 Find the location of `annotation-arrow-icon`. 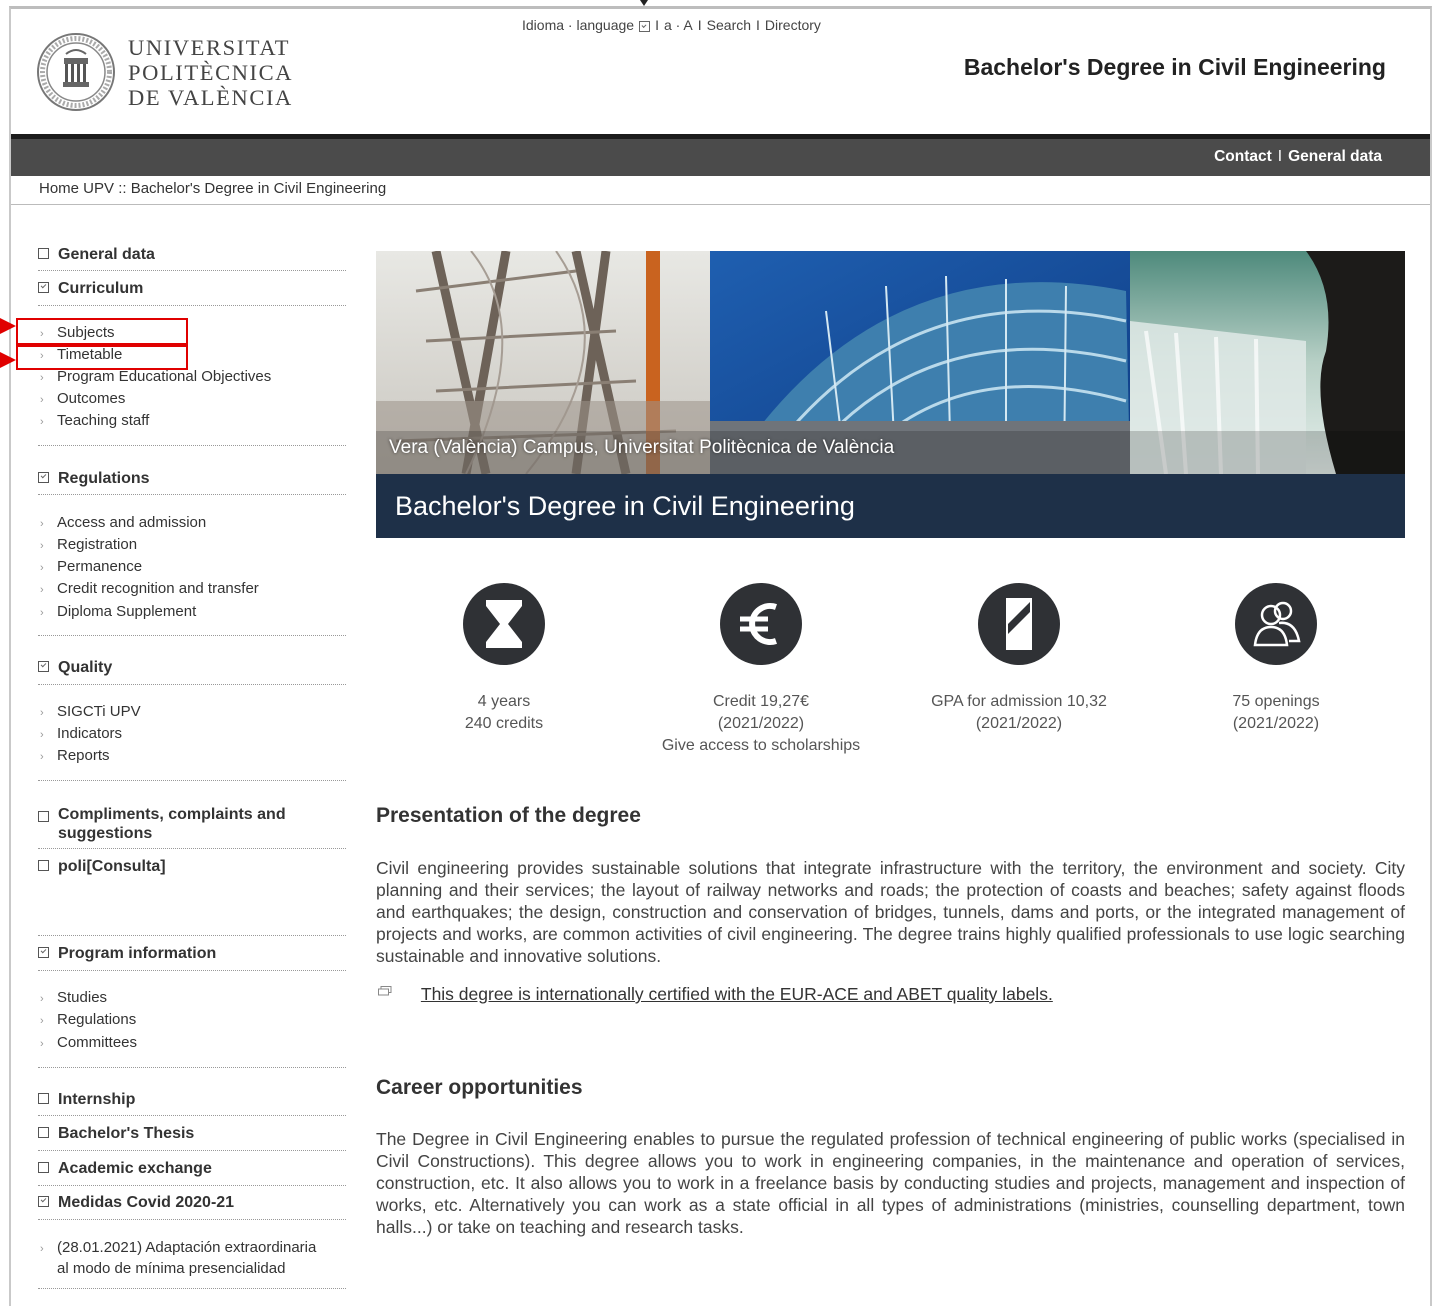

annotation-arrow-icon is located at coordinates (8, 360).